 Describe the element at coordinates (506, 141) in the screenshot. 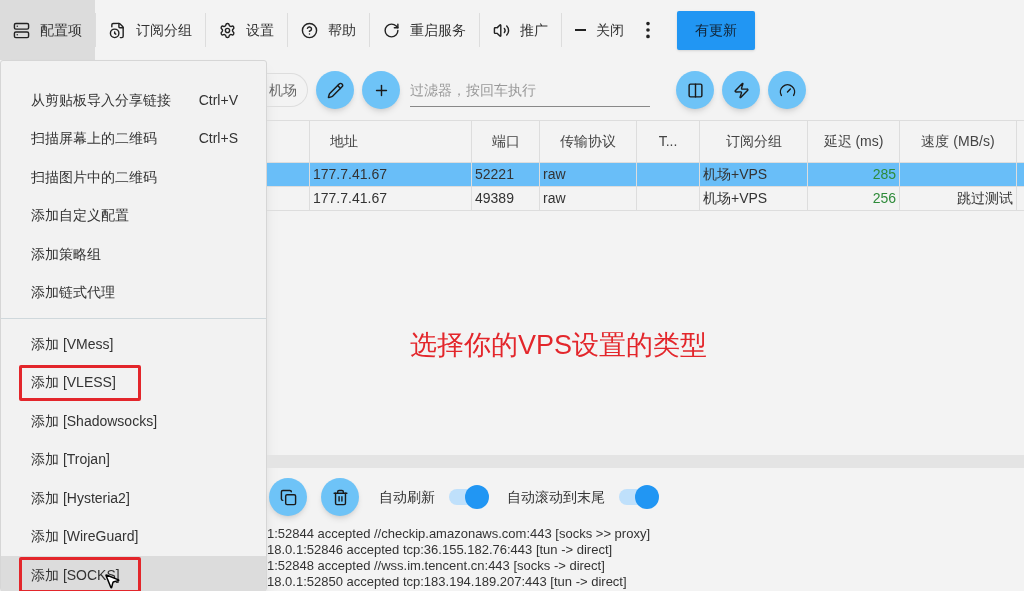

I see `column-header: 端口` at that location.